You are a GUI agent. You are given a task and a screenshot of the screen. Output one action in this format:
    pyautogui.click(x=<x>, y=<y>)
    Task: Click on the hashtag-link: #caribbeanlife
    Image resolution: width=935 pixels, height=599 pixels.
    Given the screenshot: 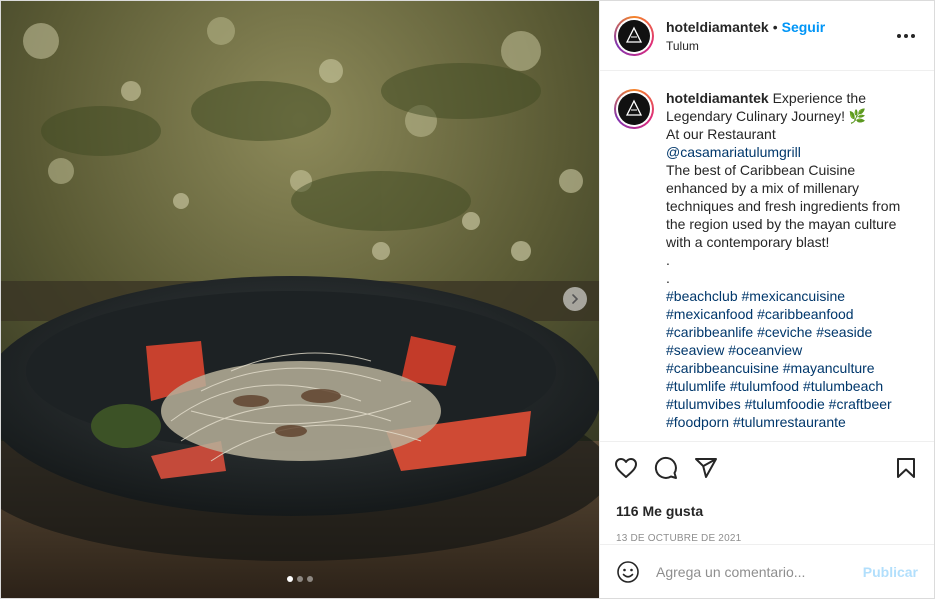 What is the action you would take?
    pyautogui.click(x=709, y=332)
    